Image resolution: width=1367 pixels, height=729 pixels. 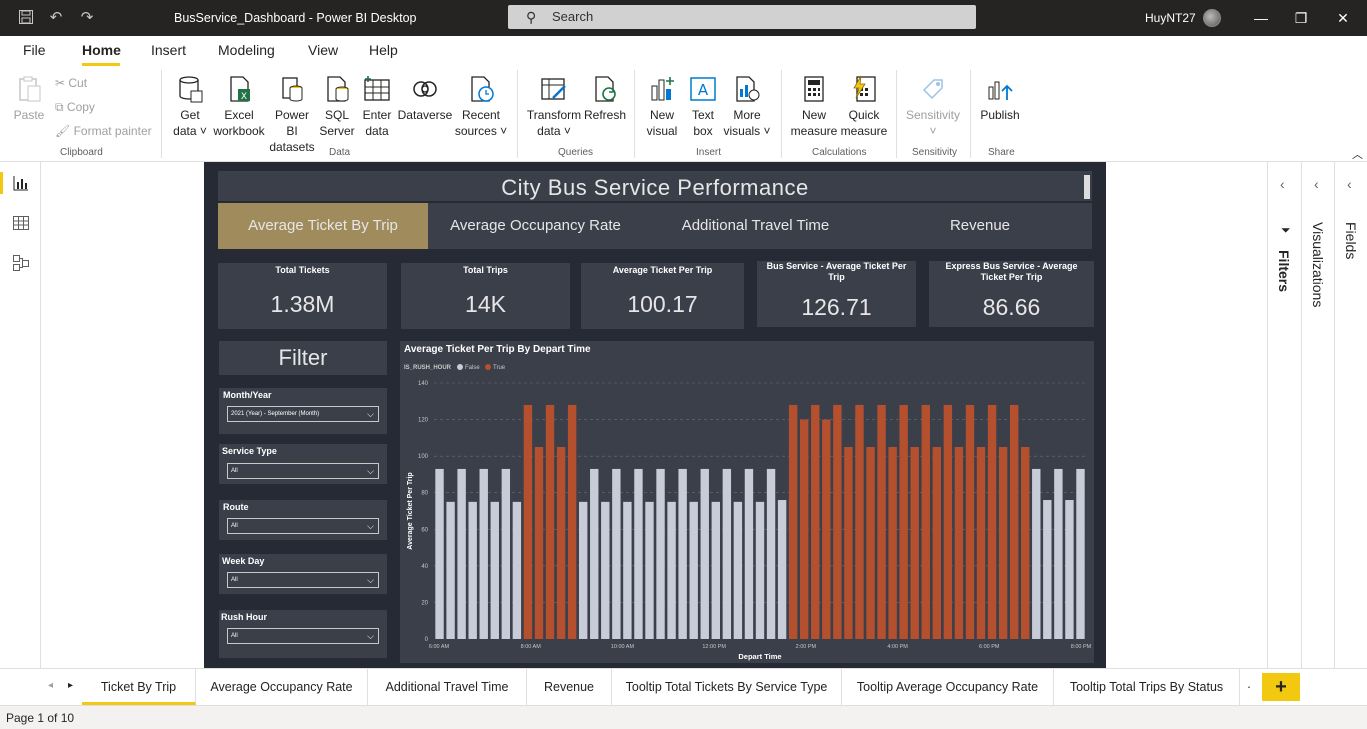 I want to click on filters-pane: ‹ ⏷ Filters, so click(x=1284, y=415).